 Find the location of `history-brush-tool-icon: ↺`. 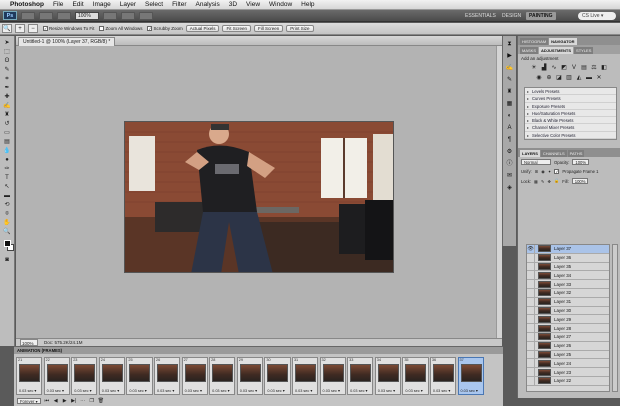

history-brush-tool-icon: ↺ is located at coordinates (7, 124).